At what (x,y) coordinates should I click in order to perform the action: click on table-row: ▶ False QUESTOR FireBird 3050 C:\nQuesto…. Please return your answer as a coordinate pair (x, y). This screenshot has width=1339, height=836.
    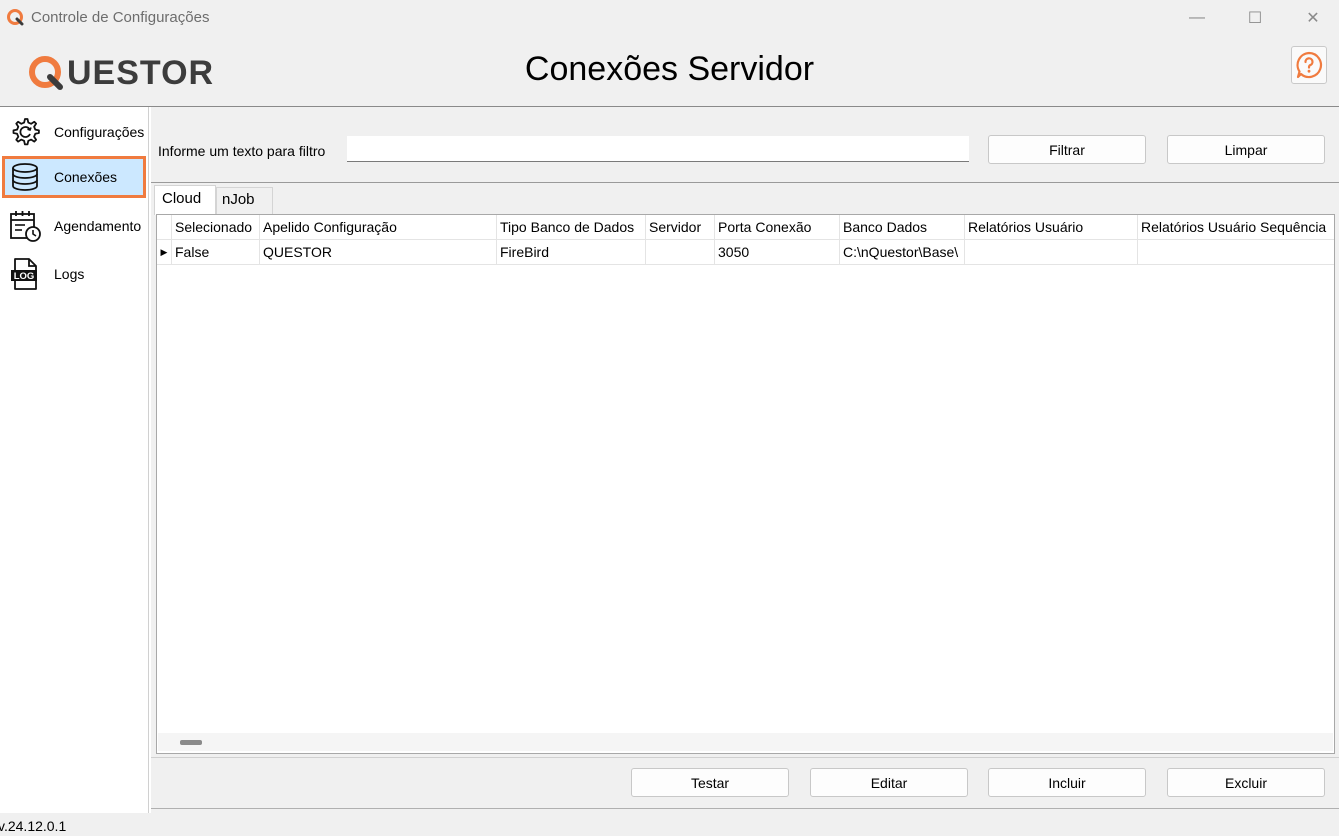
    Looking at the image, I should click on (745, 252).